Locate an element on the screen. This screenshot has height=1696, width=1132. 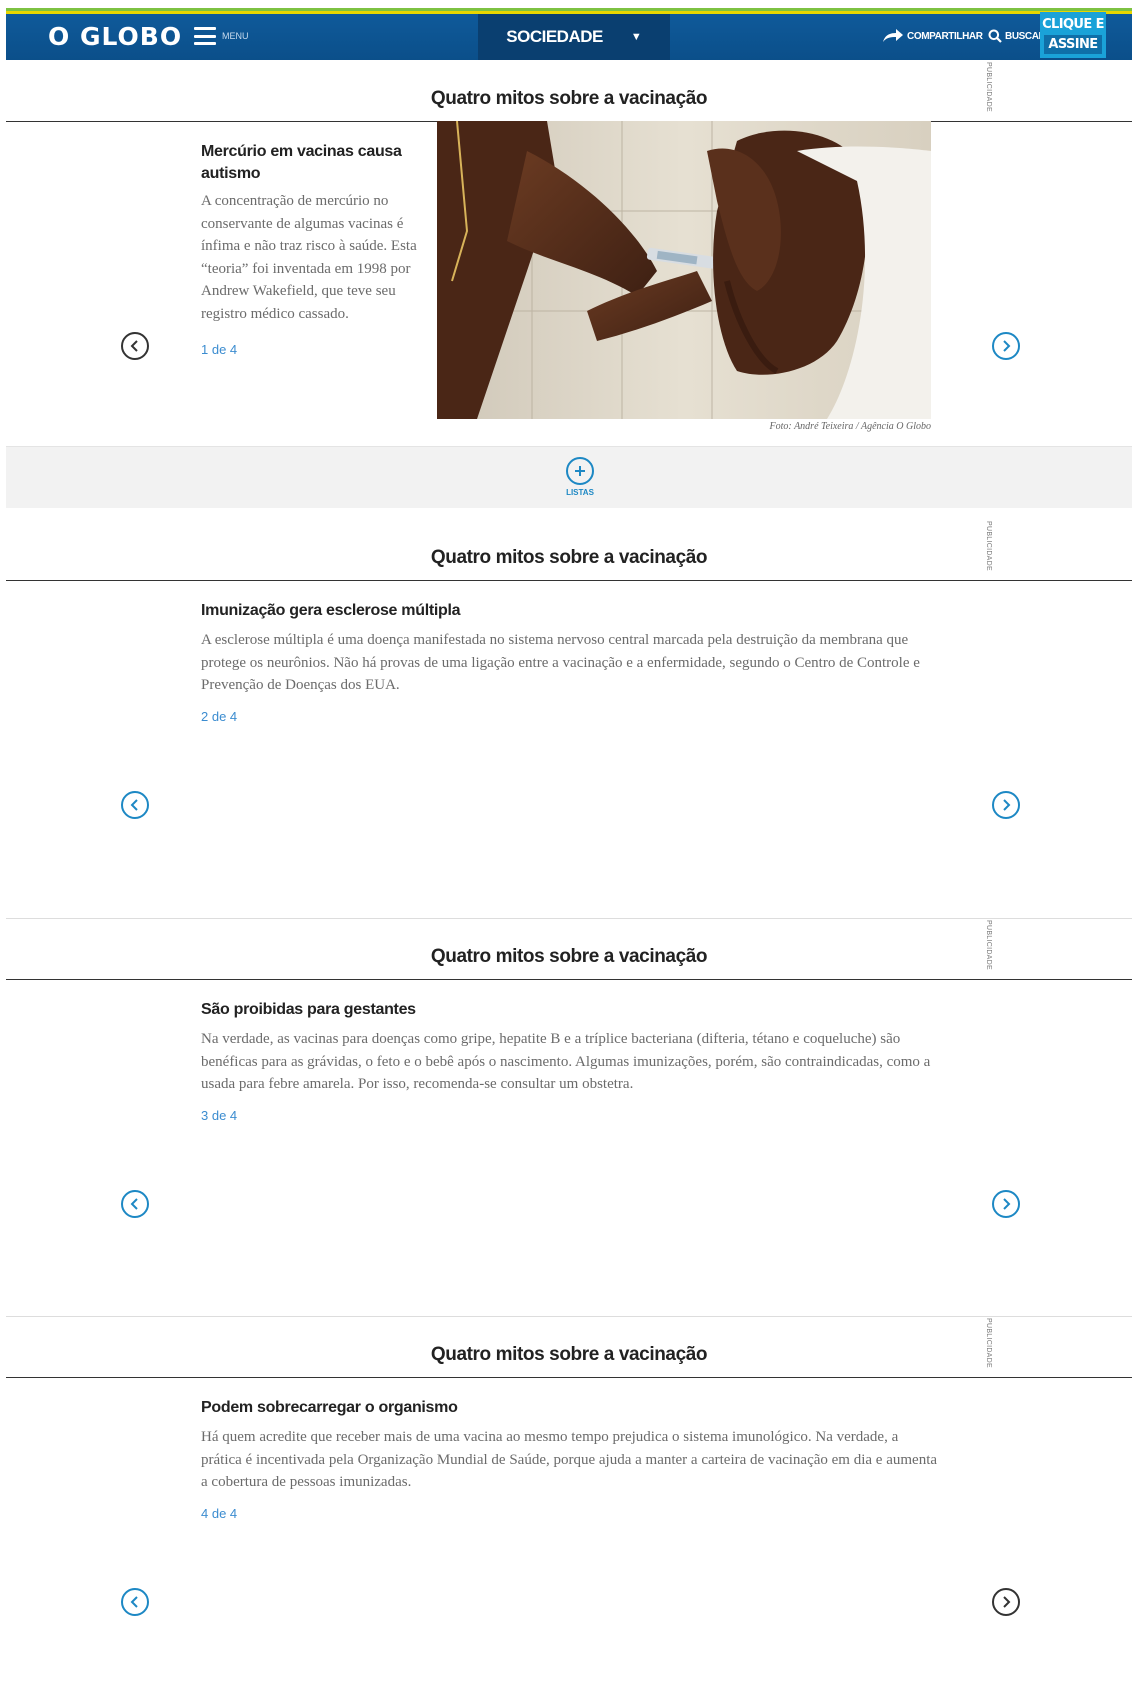
slide-counter: 2 de 4 is located at coordinates (219, 716).